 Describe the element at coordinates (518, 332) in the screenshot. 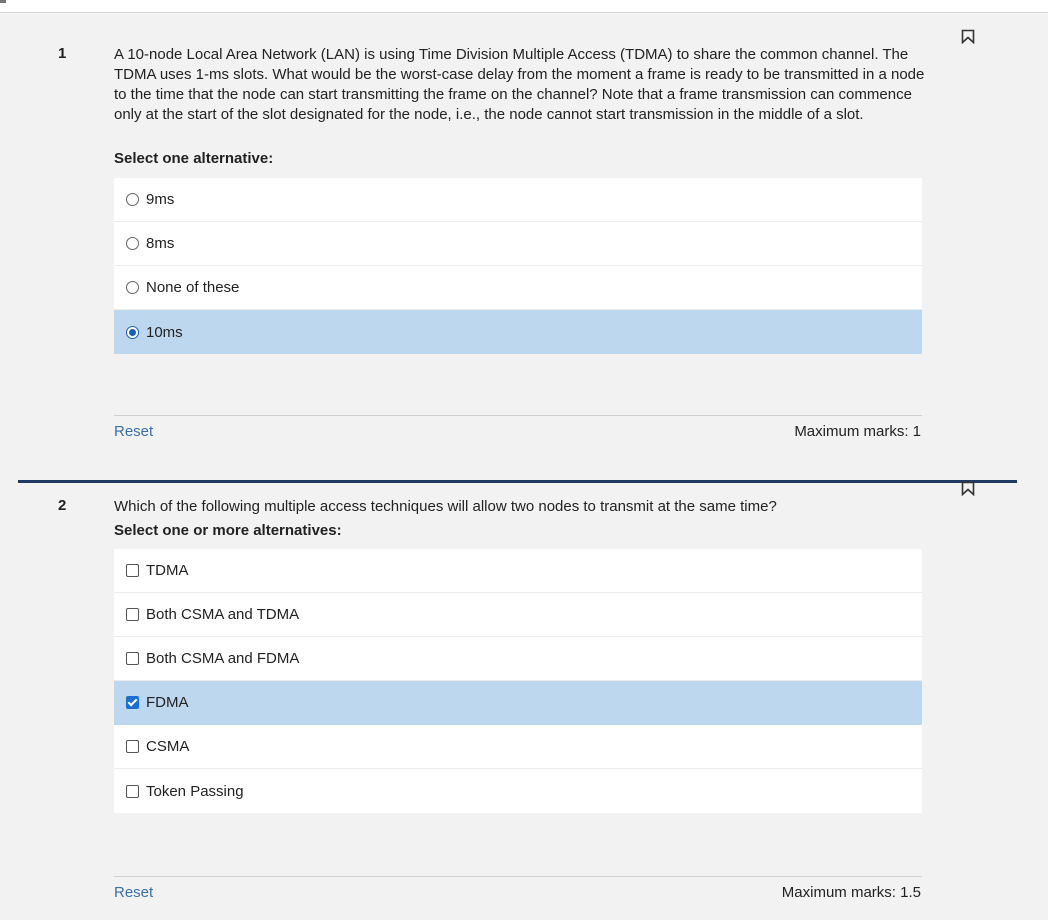

I see `option-10ms: 10ms` at that location.